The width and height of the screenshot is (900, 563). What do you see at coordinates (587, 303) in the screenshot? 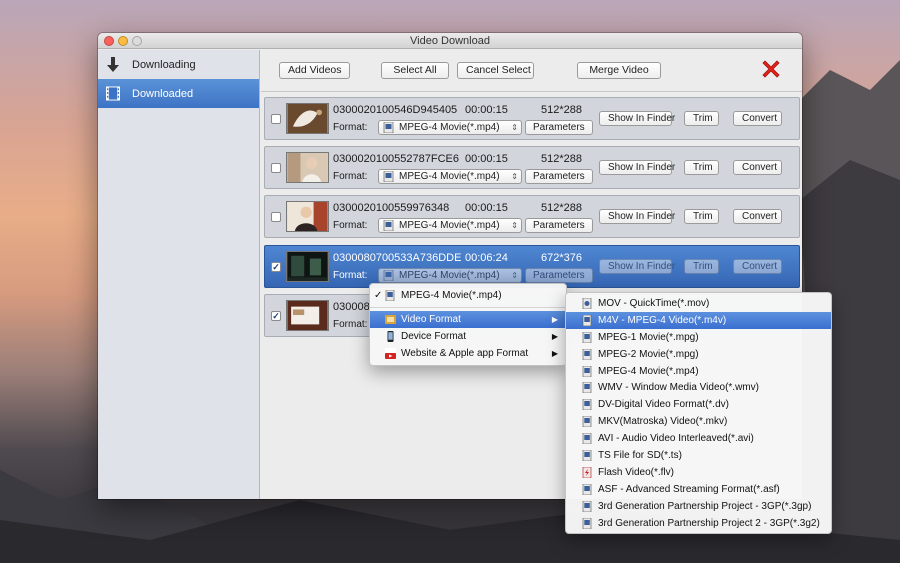
I see `mov-file-icon` at bounding box center [587, 303].